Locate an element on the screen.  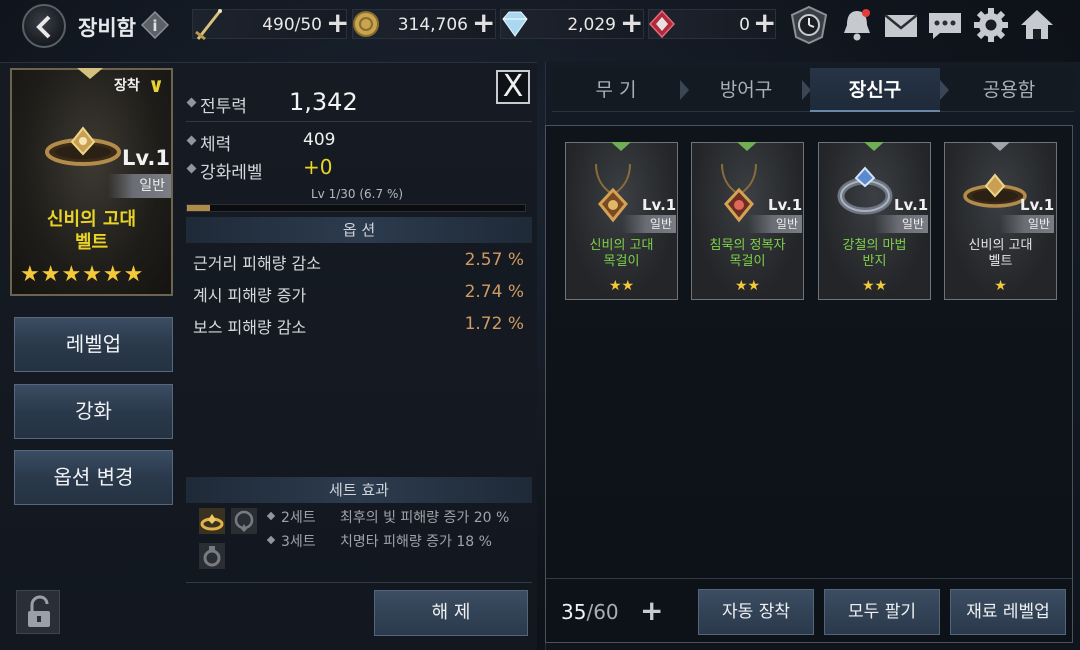
levelup-button: 레벨업 is located at coordinates (93, 344).